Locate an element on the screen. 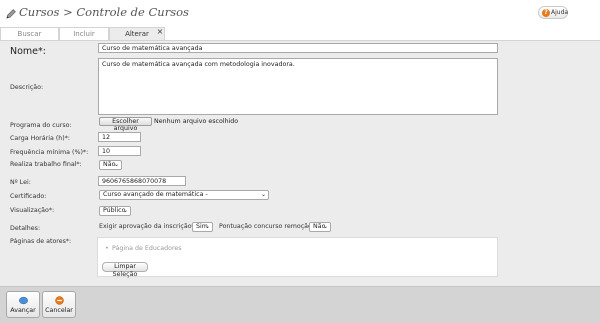  cancel-button: Cancelar is located at coordinates (59, 304).